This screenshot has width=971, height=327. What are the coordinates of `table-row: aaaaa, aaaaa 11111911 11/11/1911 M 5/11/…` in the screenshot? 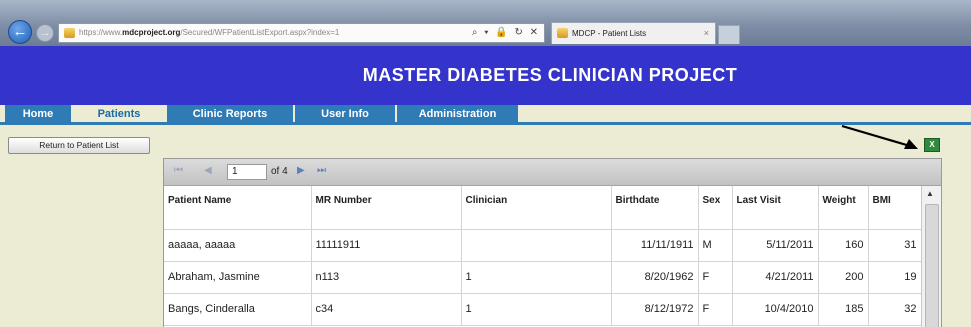 It's located at (543, 245).